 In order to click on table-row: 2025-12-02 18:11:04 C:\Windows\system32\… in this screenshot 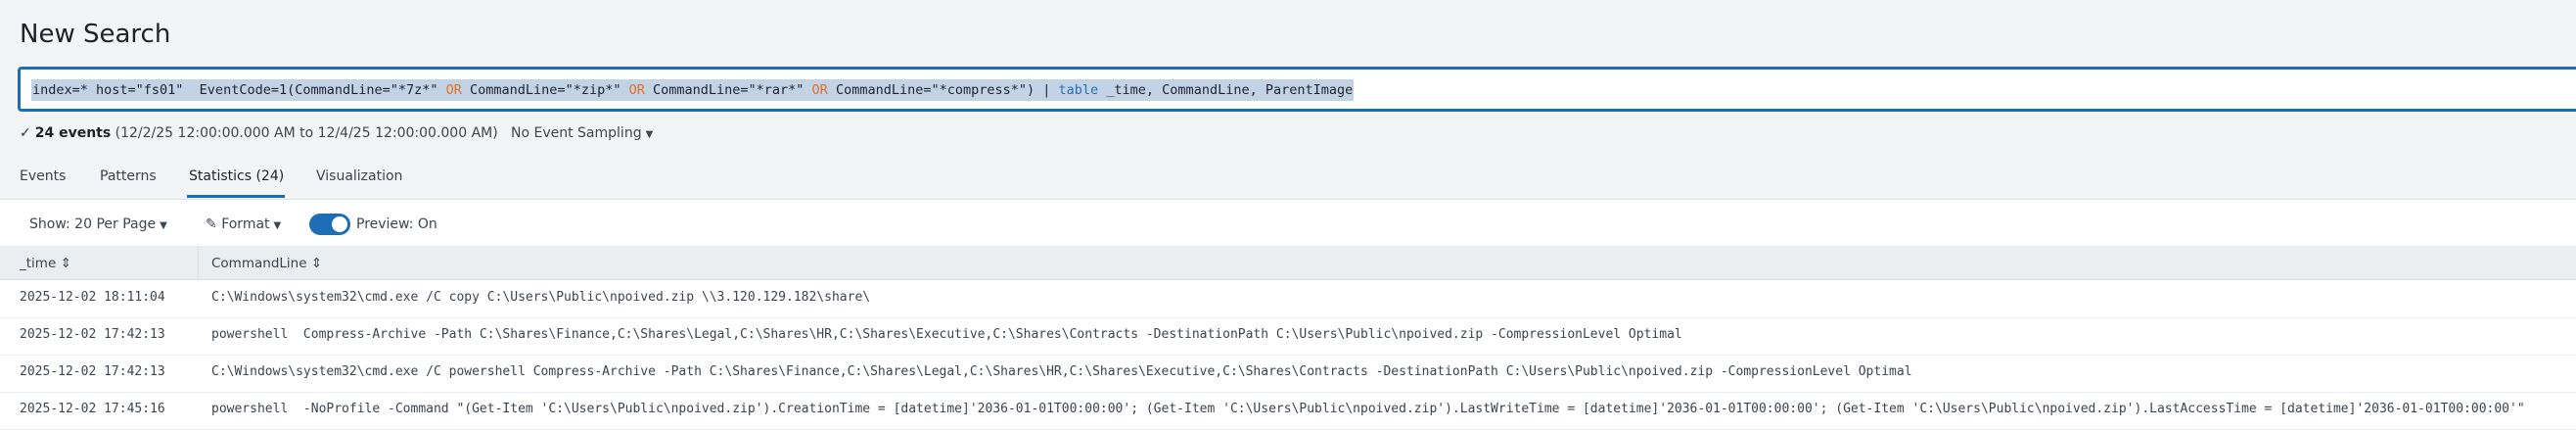, I will do `click(1288, 299)`.